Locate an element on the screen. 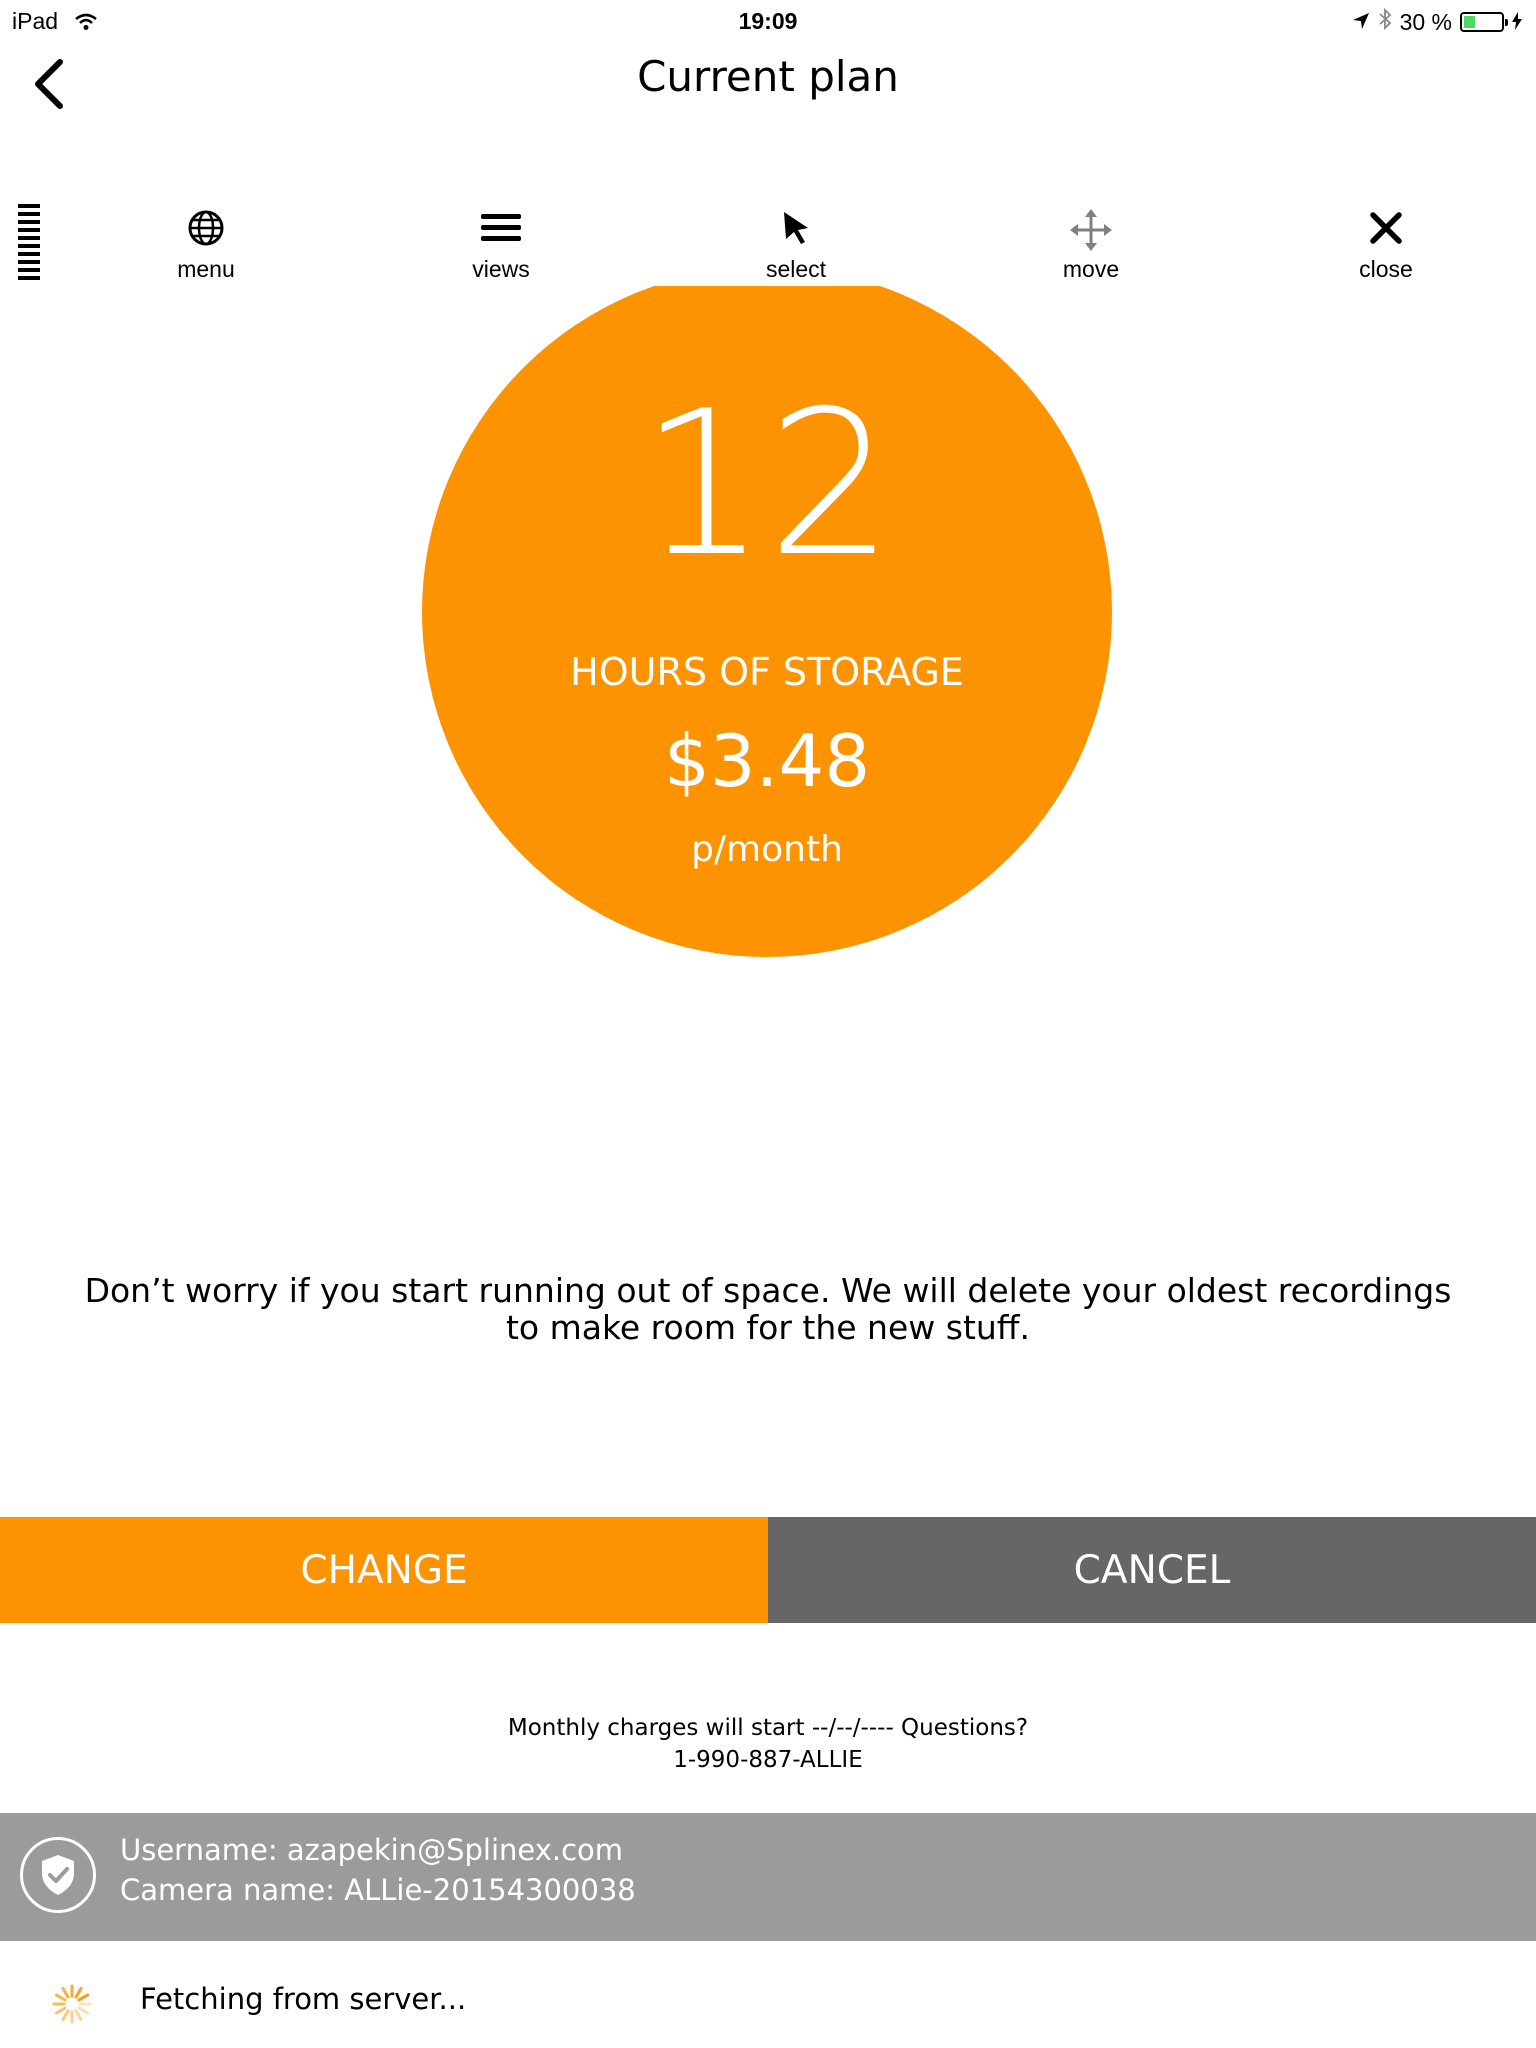  toolbar-label-close: close is located at coordinates (1386, 269).